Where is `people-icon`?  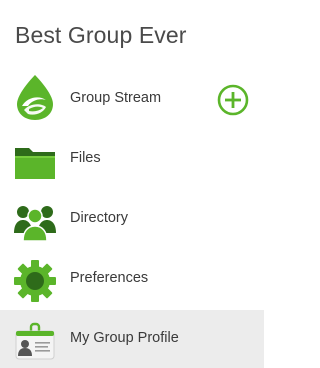
people-icon is located at coordinates (35, 221).